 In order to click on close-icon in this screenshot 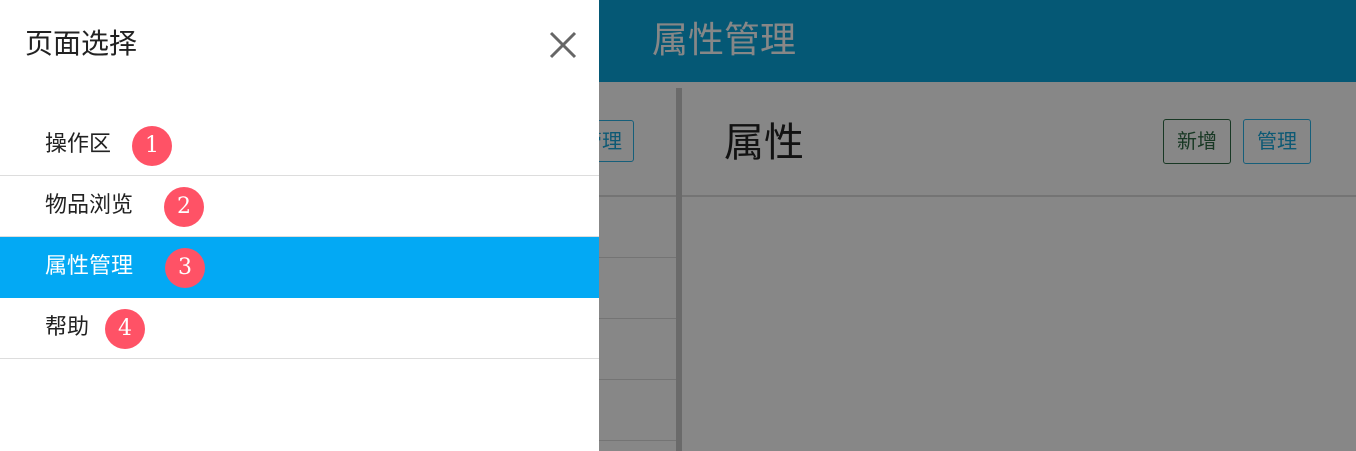, I will do `click(563, 45)`.